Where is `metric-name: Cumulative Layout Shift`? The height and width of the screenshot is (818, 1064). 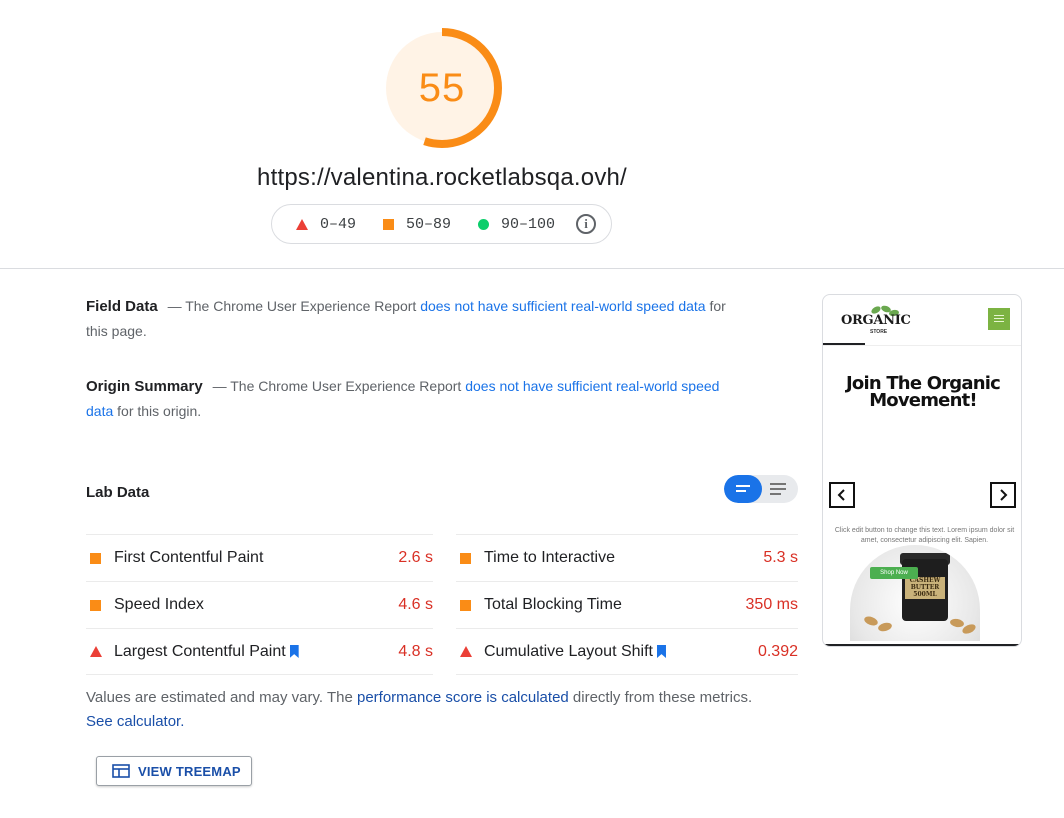
metric-name: Cumulative Layout Shift is located at coordinates (568, 651).